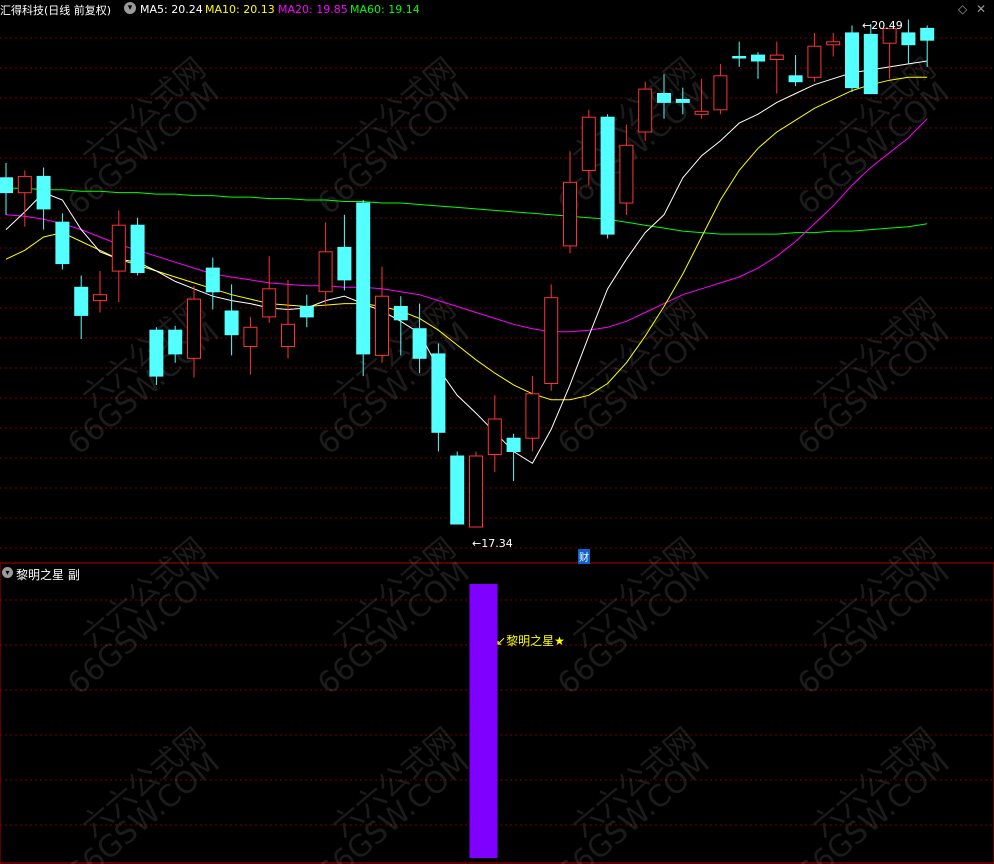  I want to click on close-icon: ✕, so click(981, 9).